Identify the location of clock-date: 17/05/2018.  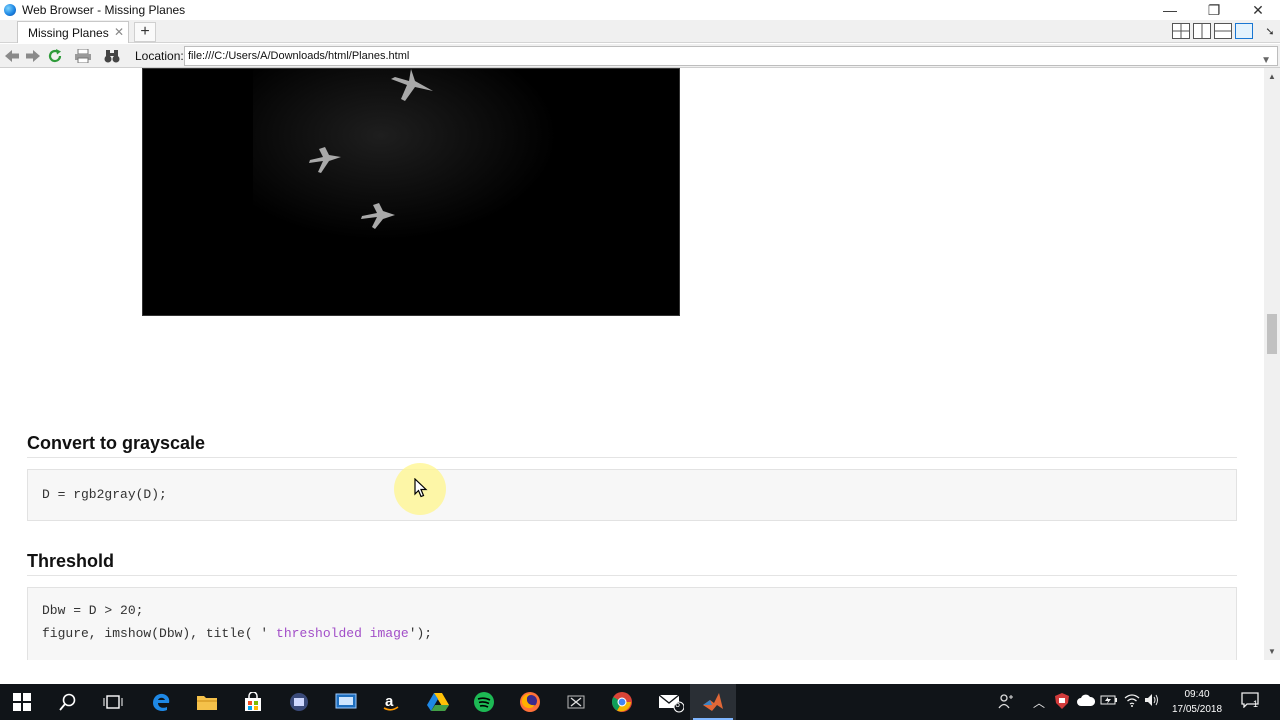
(1197, 709).